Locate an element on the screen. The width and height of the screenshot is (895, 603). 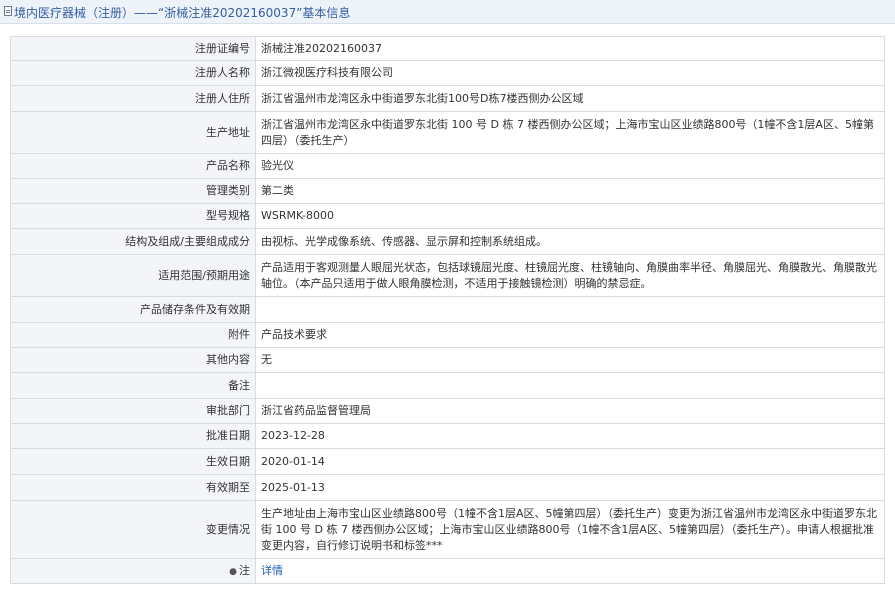
details-link: 详情 is located at coordinates (272, 570).